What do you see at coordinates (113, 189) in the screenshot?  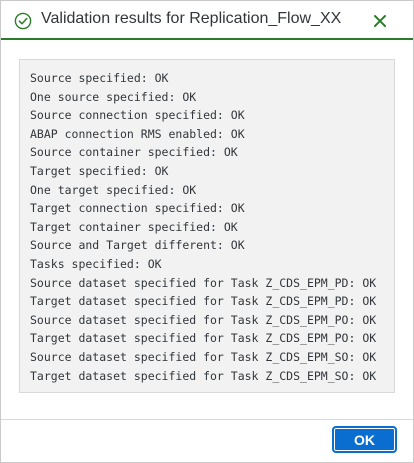 I see `result-line: One target specified: OK` at bounding box center [113, 189].